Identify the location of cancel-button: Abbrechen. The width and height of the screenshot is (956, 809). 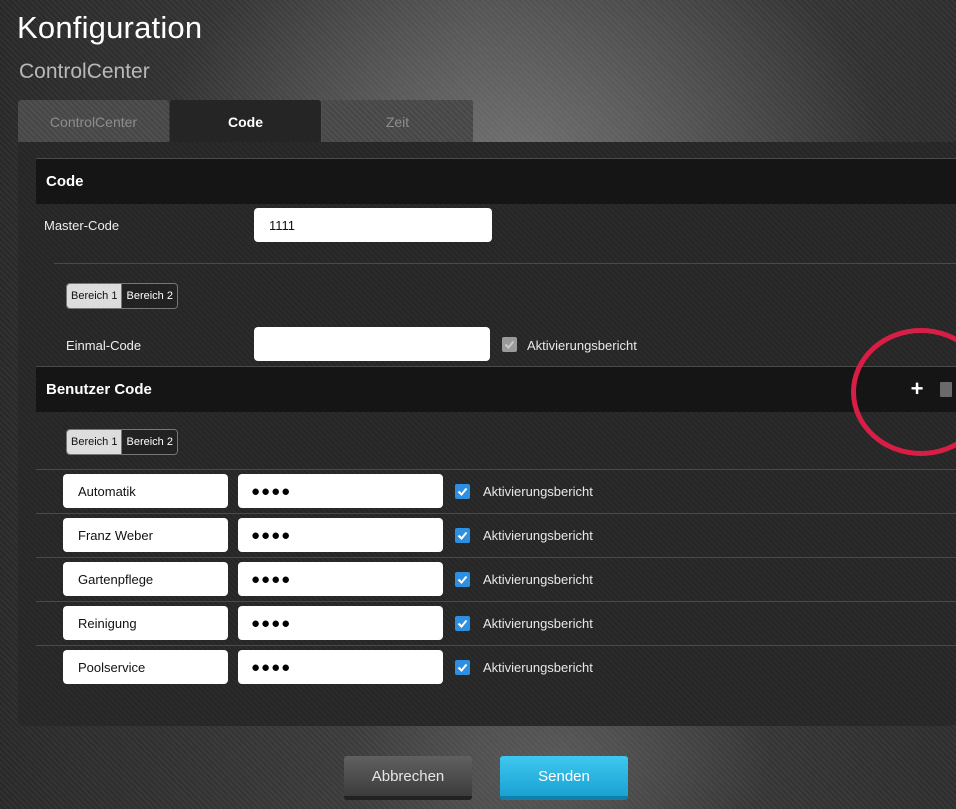
(408, 778).